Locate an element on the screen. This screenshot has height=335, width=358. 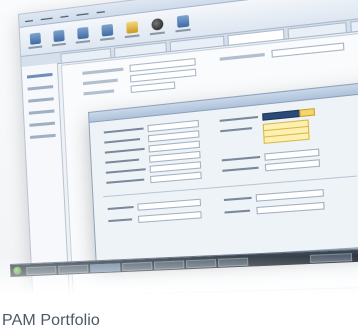
selected-field is located at coordinates (282, 115).